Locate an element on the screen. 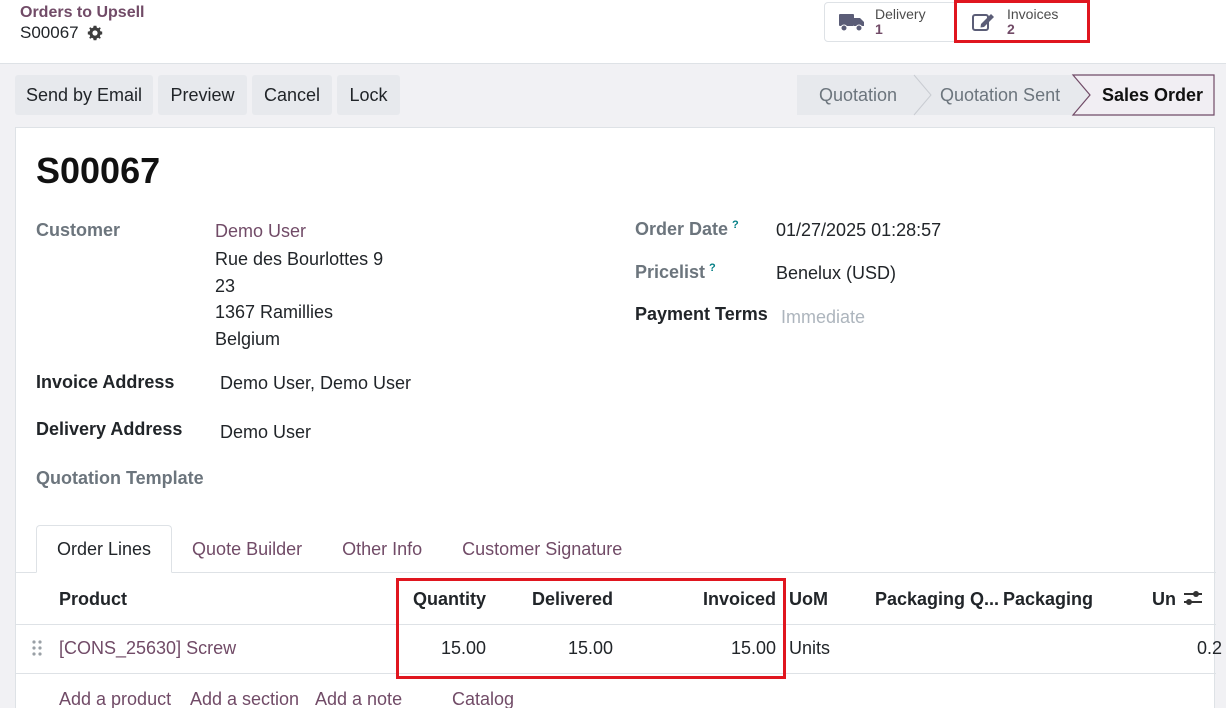 This screenshot has width=1226, height=708. row-delivered: 15.00 is located at coordinates (563, 648).